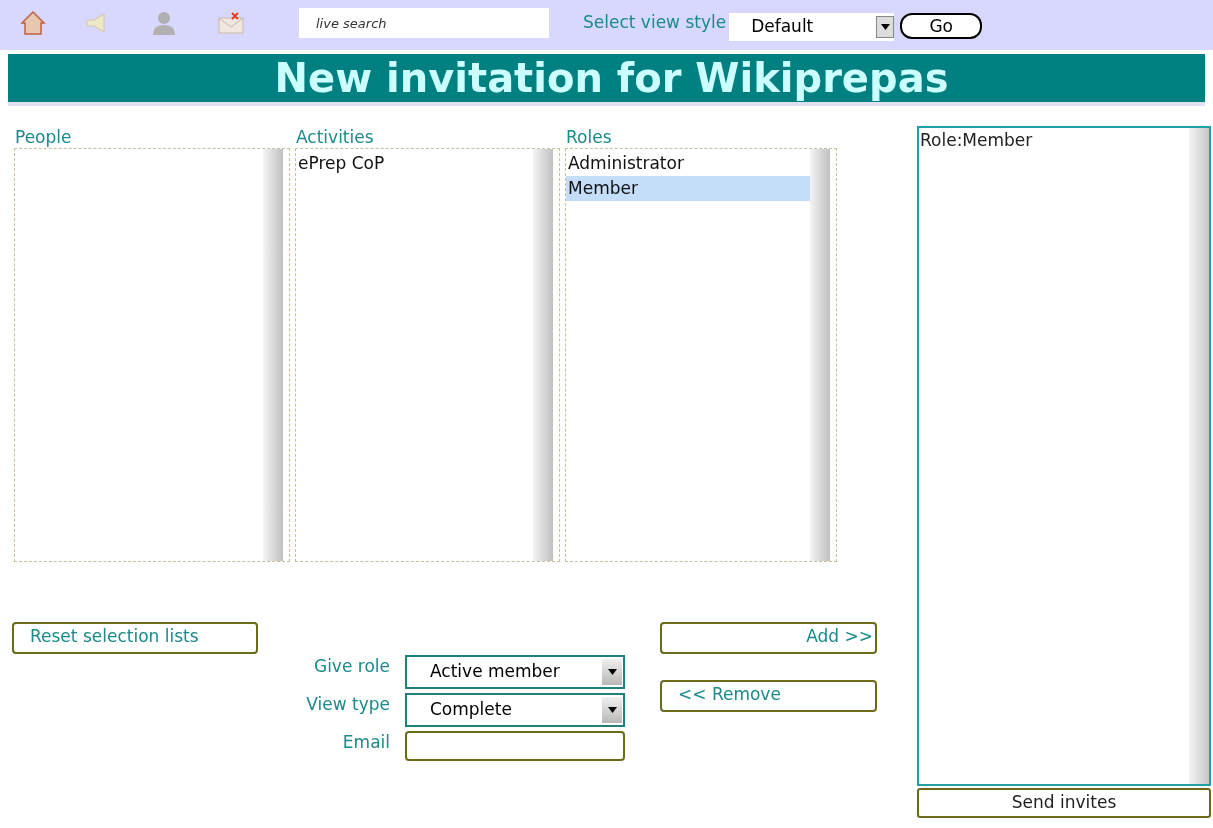 This screenshot has width=1213, height=828. What do you see at coordinates (96, 23) in the screenshot?
I see `megaphone-icon` at bounding box center [96, 23].